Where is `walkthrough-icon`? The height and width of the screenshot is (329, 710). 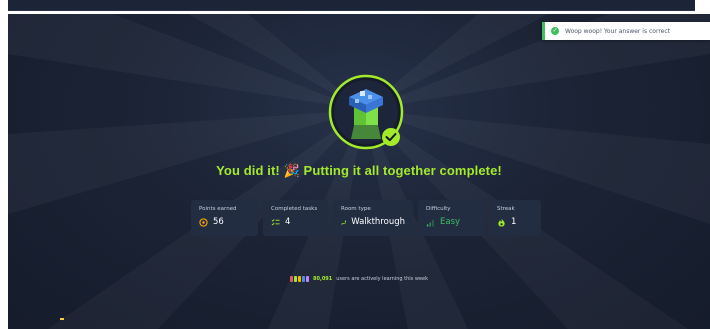
walkthrough-icon is located at coordinates (344, 222).